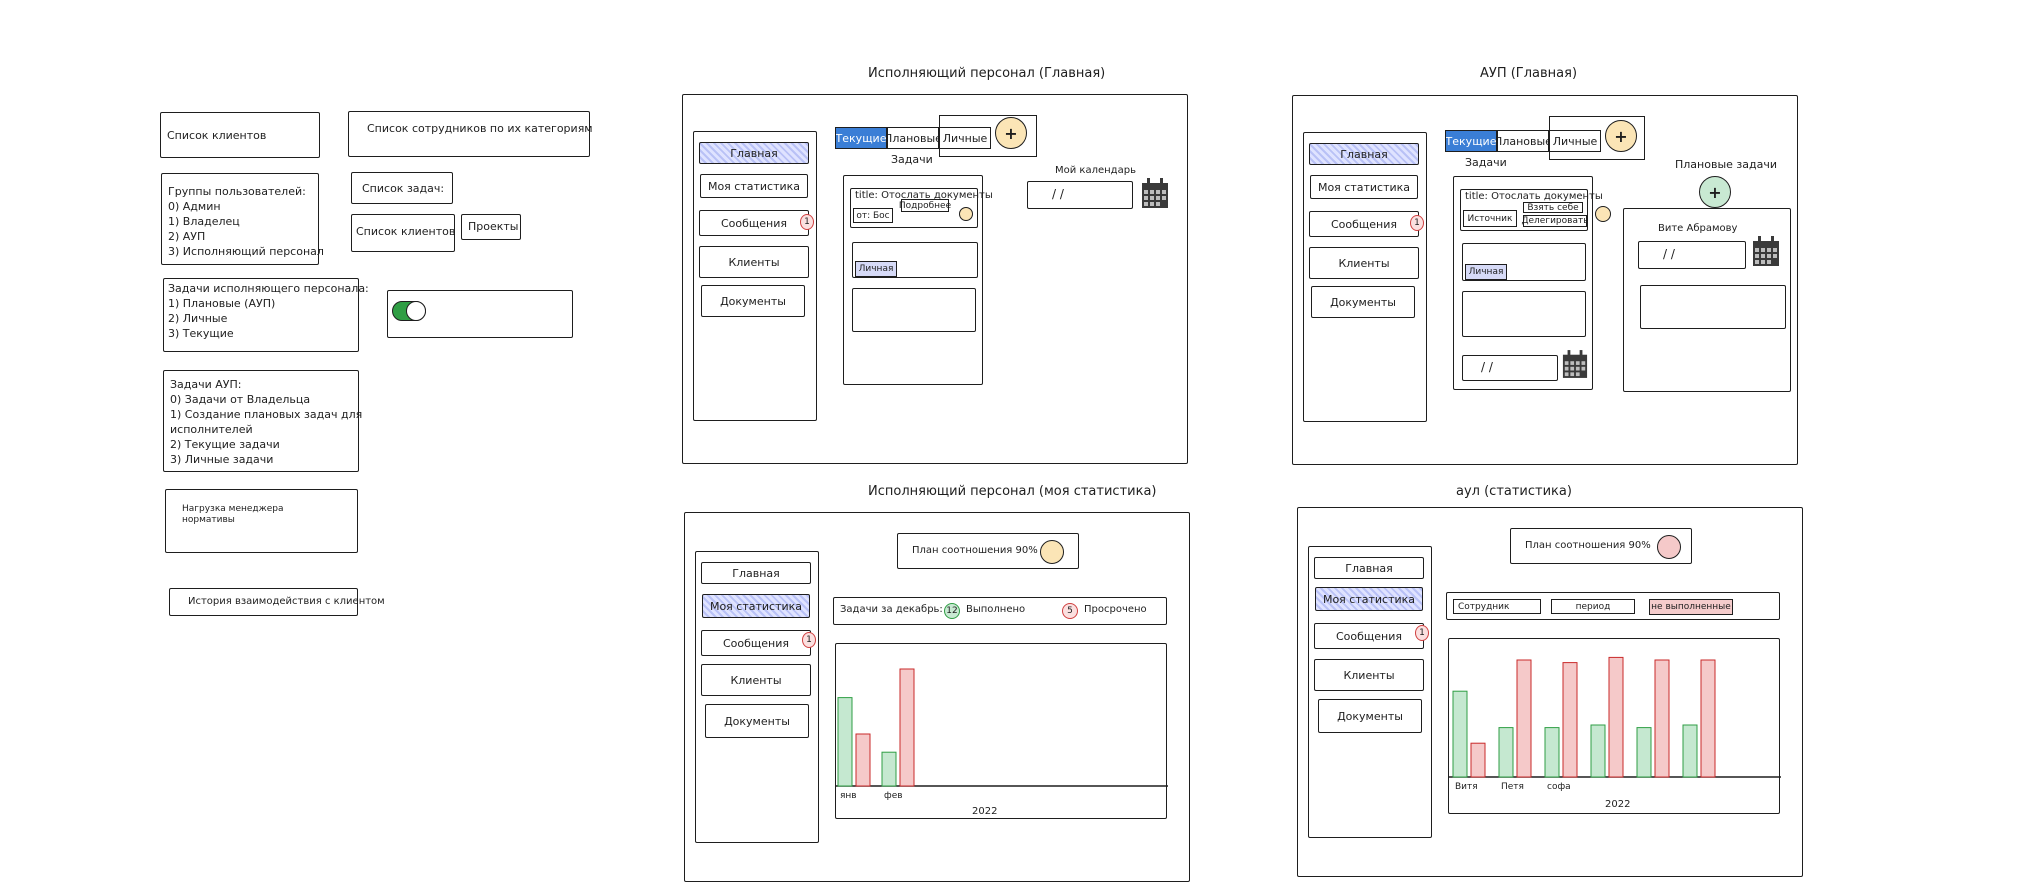 This screenshot has height=892, width=2020. Describe the element at coordinates (1669, 547) in the screenshot. I see `plan-ratio-indicator` at that location.